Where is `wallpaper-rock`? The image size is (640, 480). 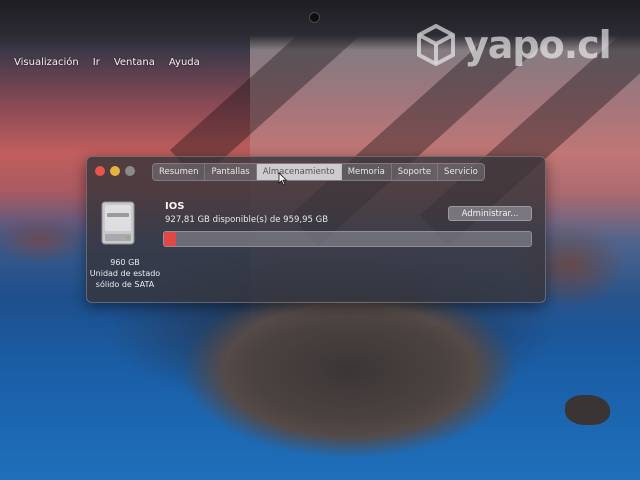 wallpaper-rock is located at coordinates (587, 410).